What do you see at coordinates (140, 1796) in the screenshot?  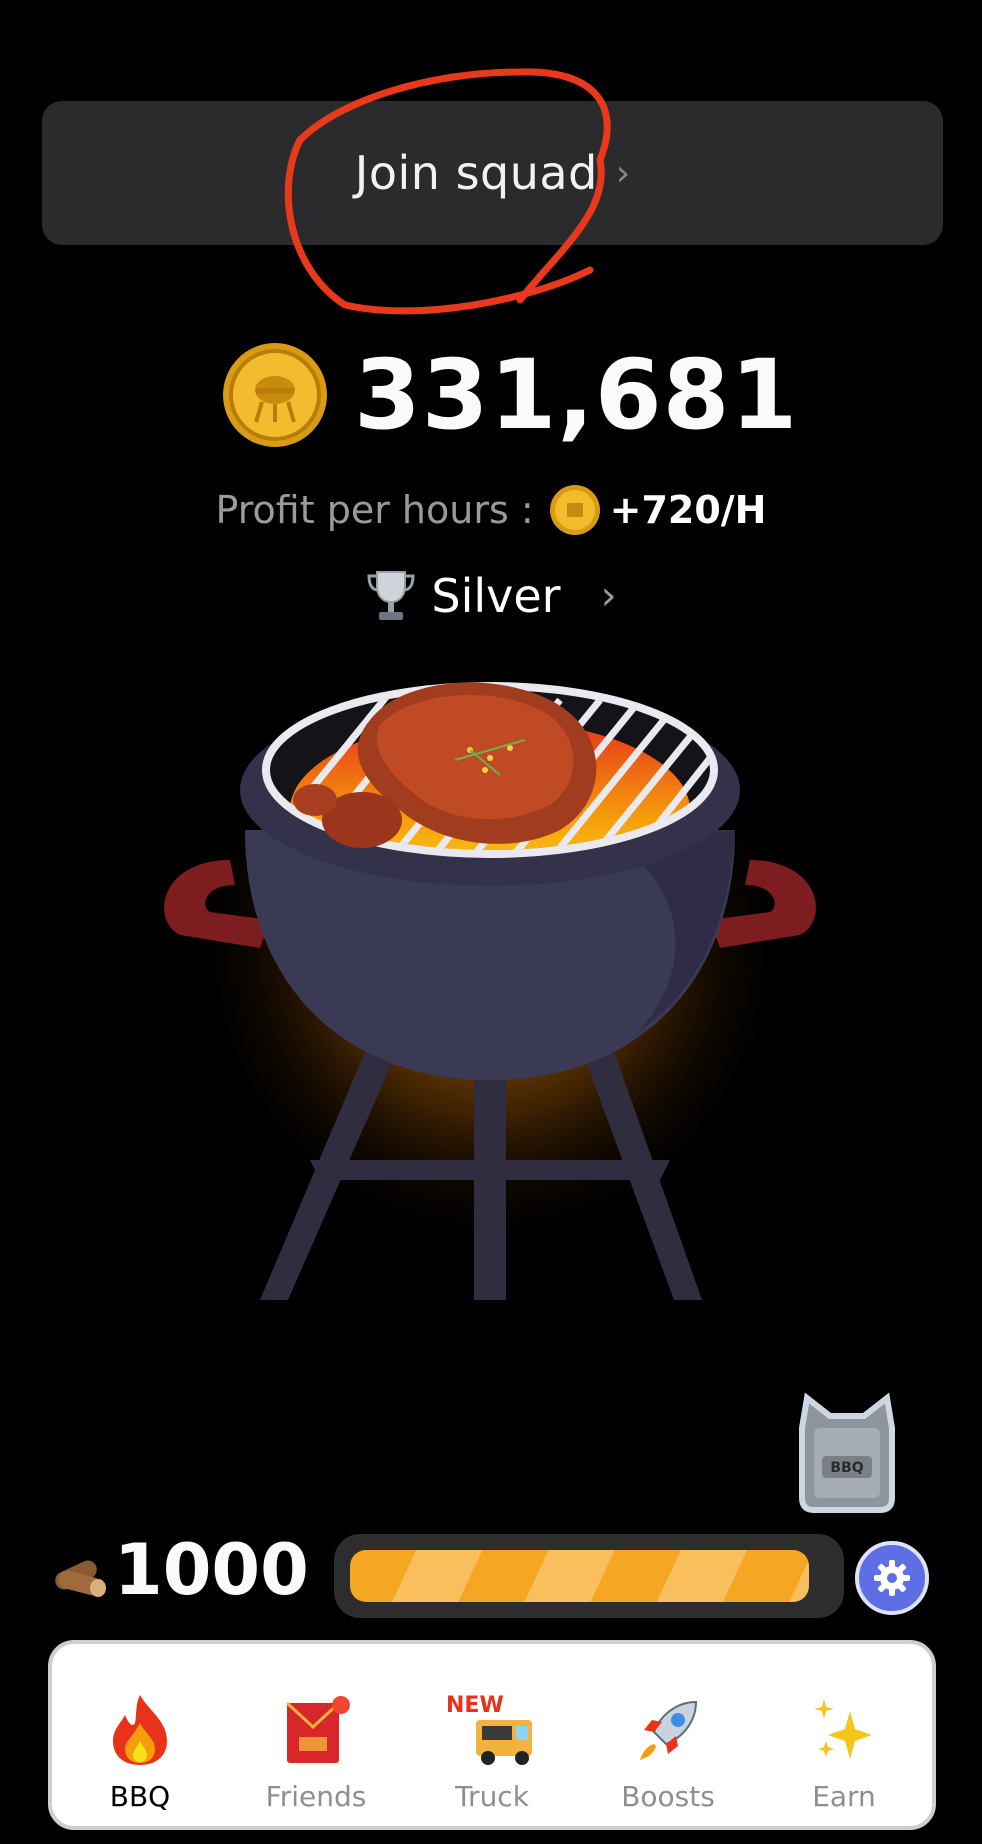 I see `nav-label-bbq: BBQ` at bounding box center [140, 1796].